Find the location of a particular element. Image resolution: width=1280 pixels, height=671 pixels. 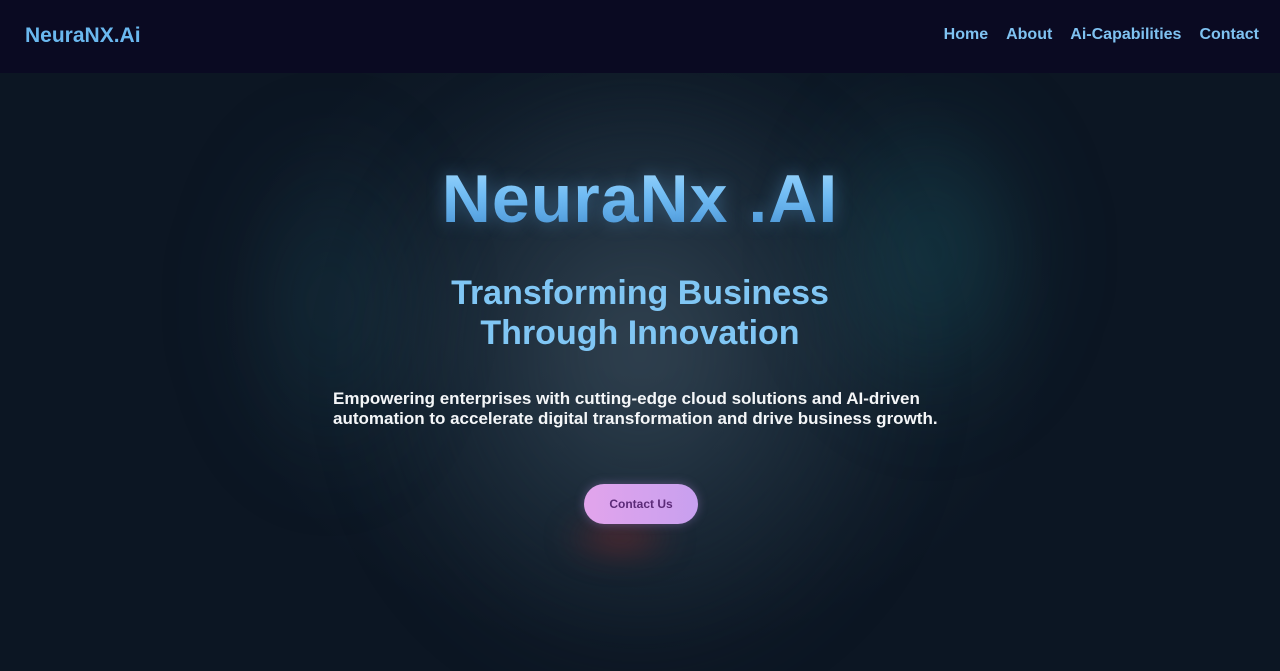

hero-subtitle: Transforming Business Through Innovation is located at coordinates (640, 313).